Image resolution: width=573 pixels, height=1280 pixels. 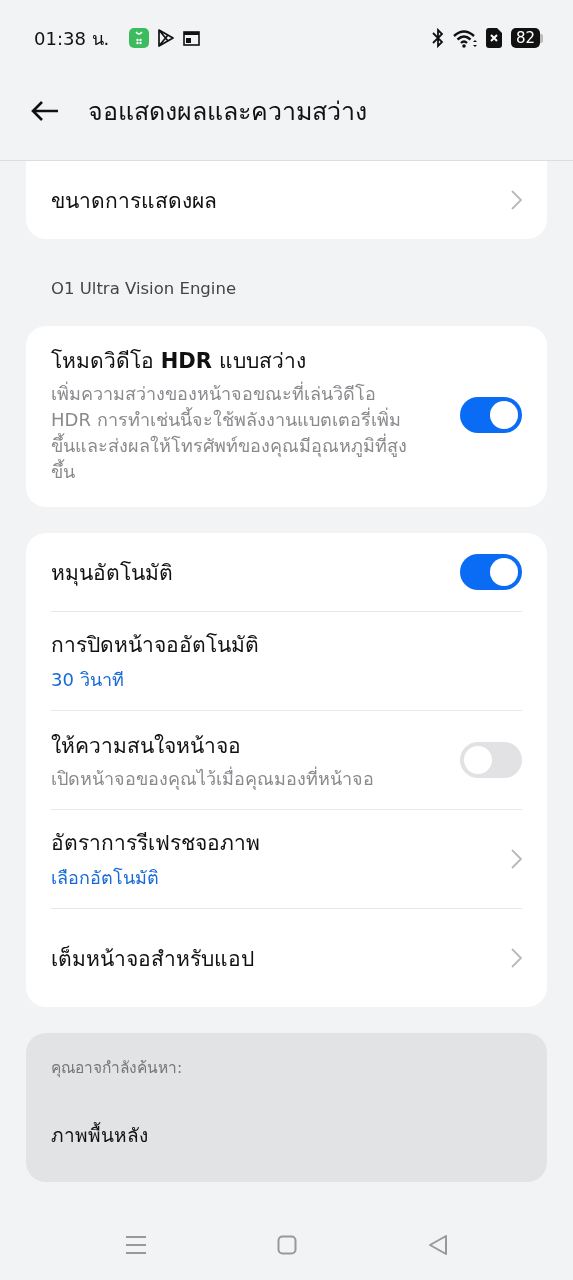 I want to click on setting-title: เต็มหน้าจอสำหรับแอป, so click(x=272, y=958).